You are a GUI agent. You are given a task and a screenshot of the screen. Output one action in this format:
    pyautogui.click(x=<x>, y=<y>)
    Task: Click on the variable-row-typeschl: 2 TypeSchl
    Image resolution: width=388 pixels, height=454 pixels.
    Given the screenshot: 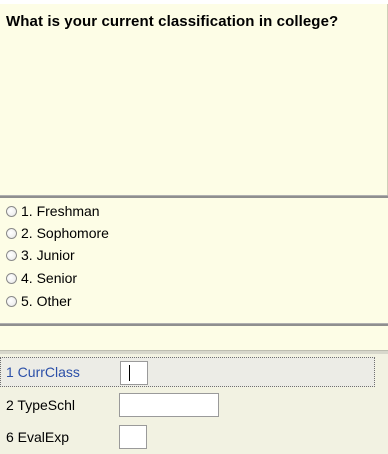 What is the action you would take?
    pyautogui.click(x=194, y=405)
    